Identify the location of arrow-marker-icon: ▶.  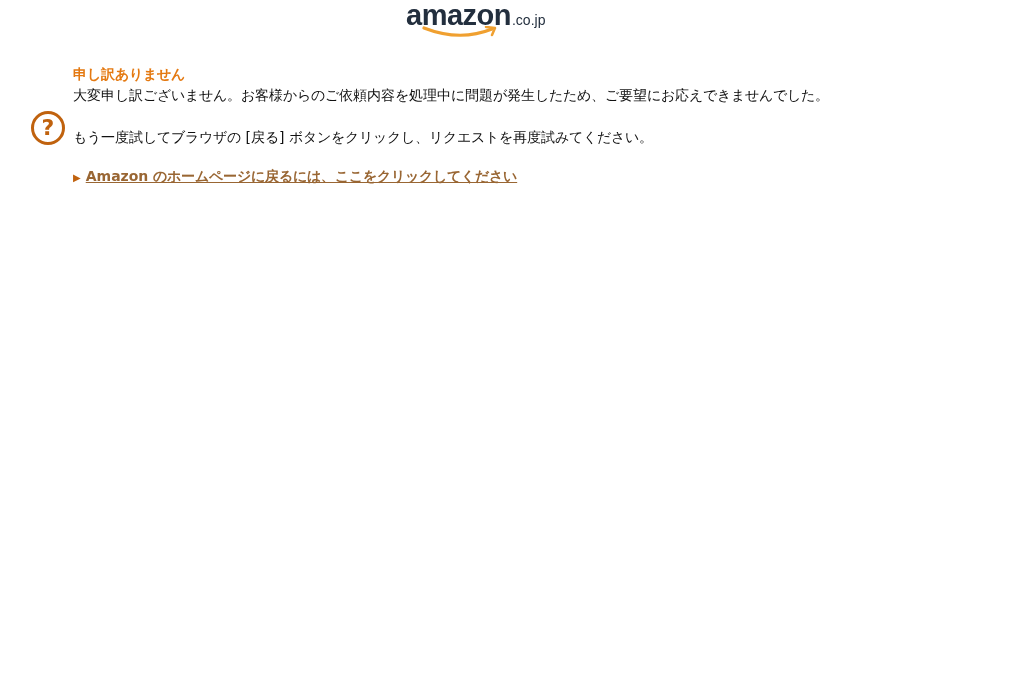
(77, 177).